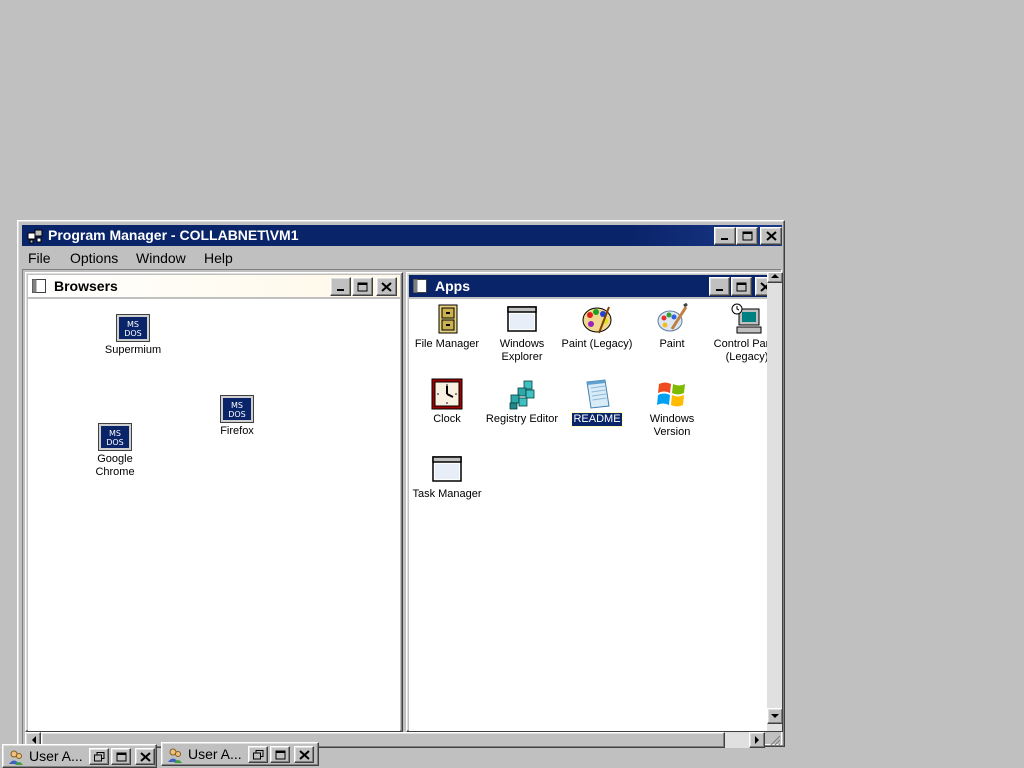 The image size is (1024, 768). I want to click on apps-minimize-button, so click(719, 286).